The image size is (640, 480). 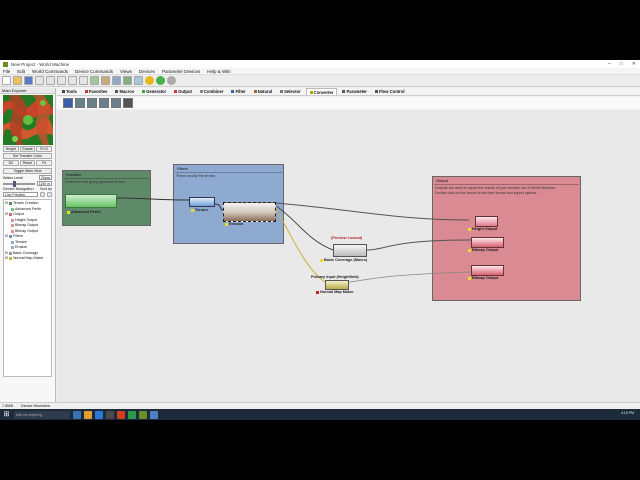 I want to click on device-navigation-label: Device Navigation, so click(x=18, y=189).